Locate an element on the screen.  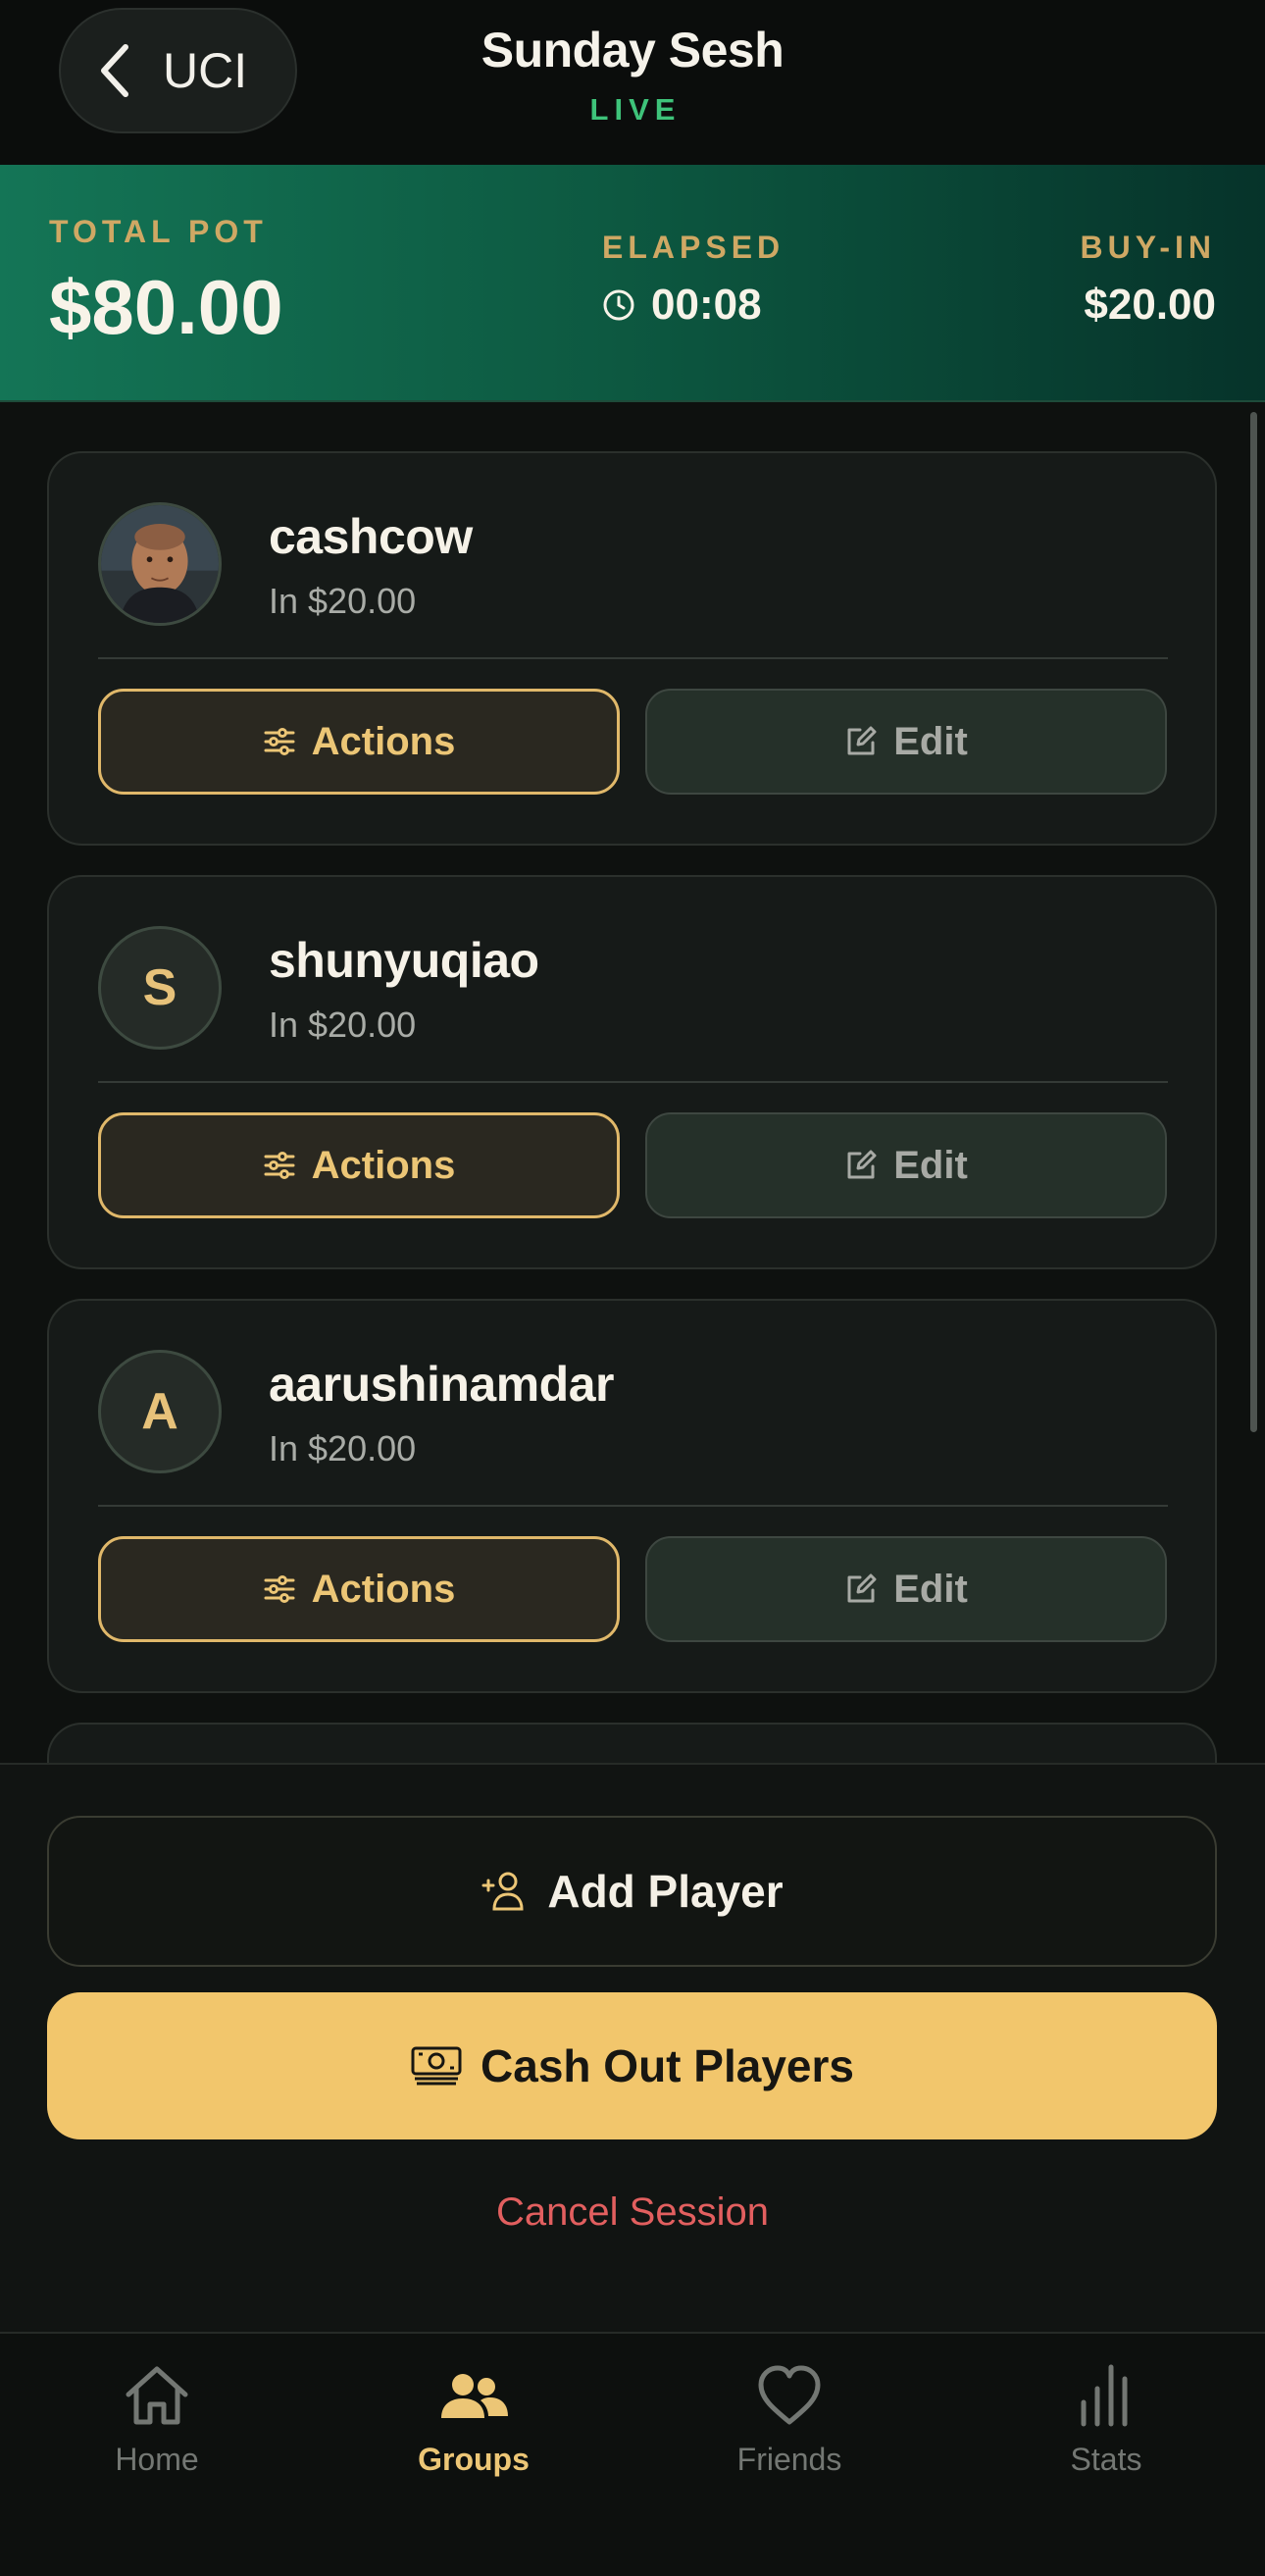
avatar: A is located at coordinates (160, 1411).